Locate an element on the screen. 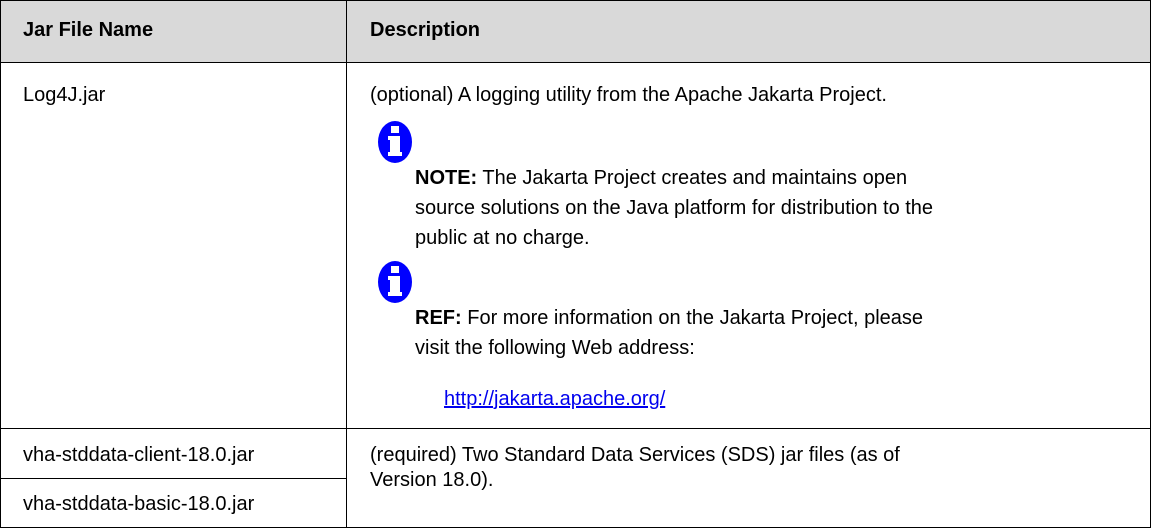 The width and height of the screenshot is (1152, 529). jar-name-stddata-client: vha-stddata-client-18.0.jar is located at coordinates (139, 455).